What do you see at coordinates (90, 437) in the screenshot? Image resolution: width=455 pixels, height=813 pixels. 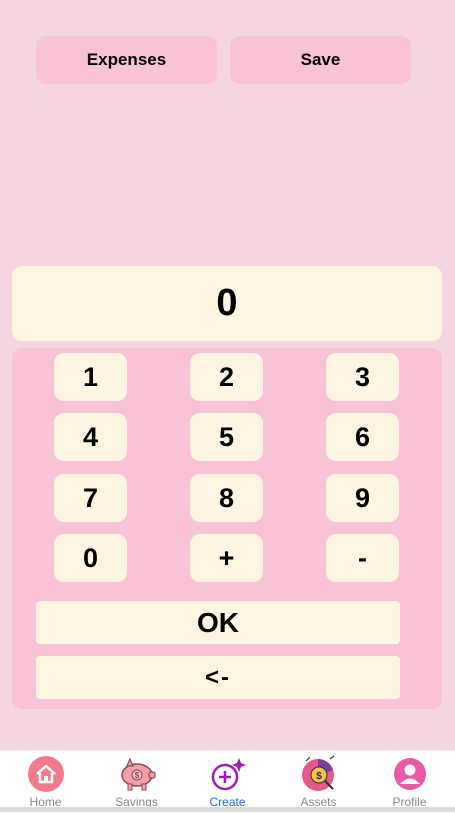 I see `key-4: 4` at bounding box center [90, 437].